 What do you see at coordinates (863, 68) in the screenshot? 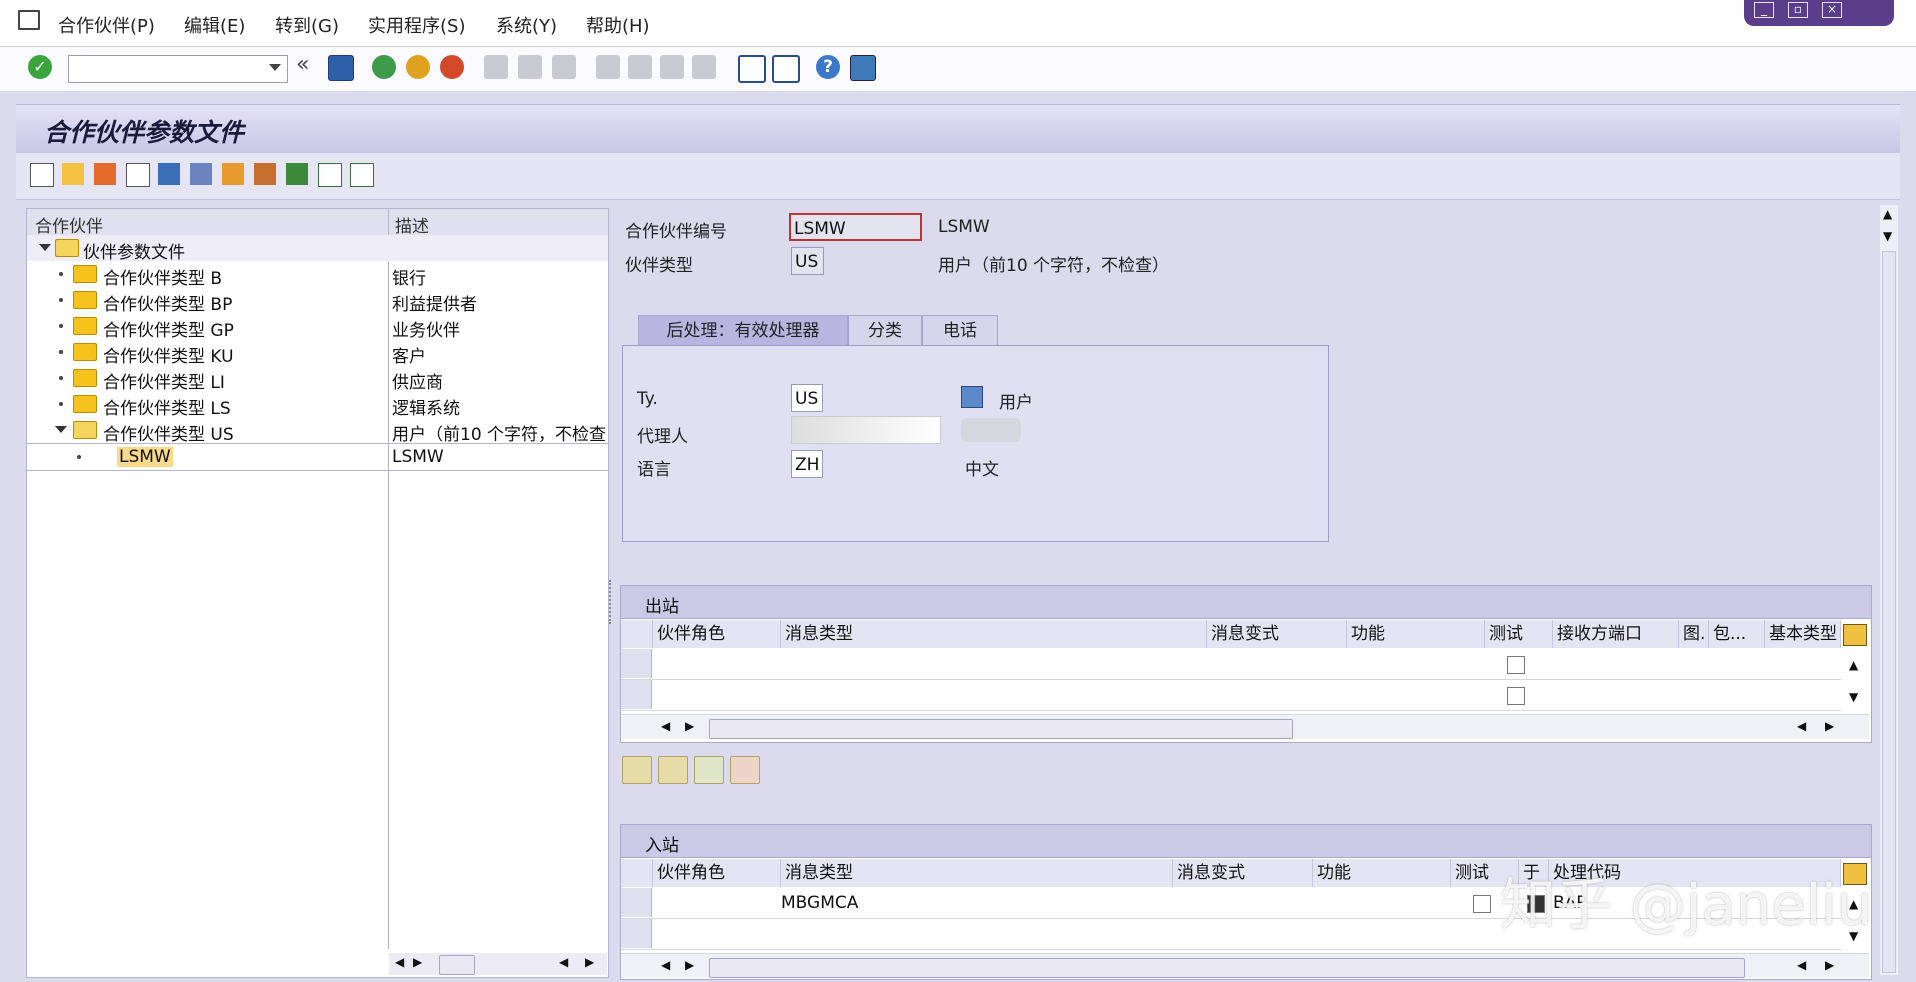
I see `layout-menu-icon` at bounding box center [863, 68].